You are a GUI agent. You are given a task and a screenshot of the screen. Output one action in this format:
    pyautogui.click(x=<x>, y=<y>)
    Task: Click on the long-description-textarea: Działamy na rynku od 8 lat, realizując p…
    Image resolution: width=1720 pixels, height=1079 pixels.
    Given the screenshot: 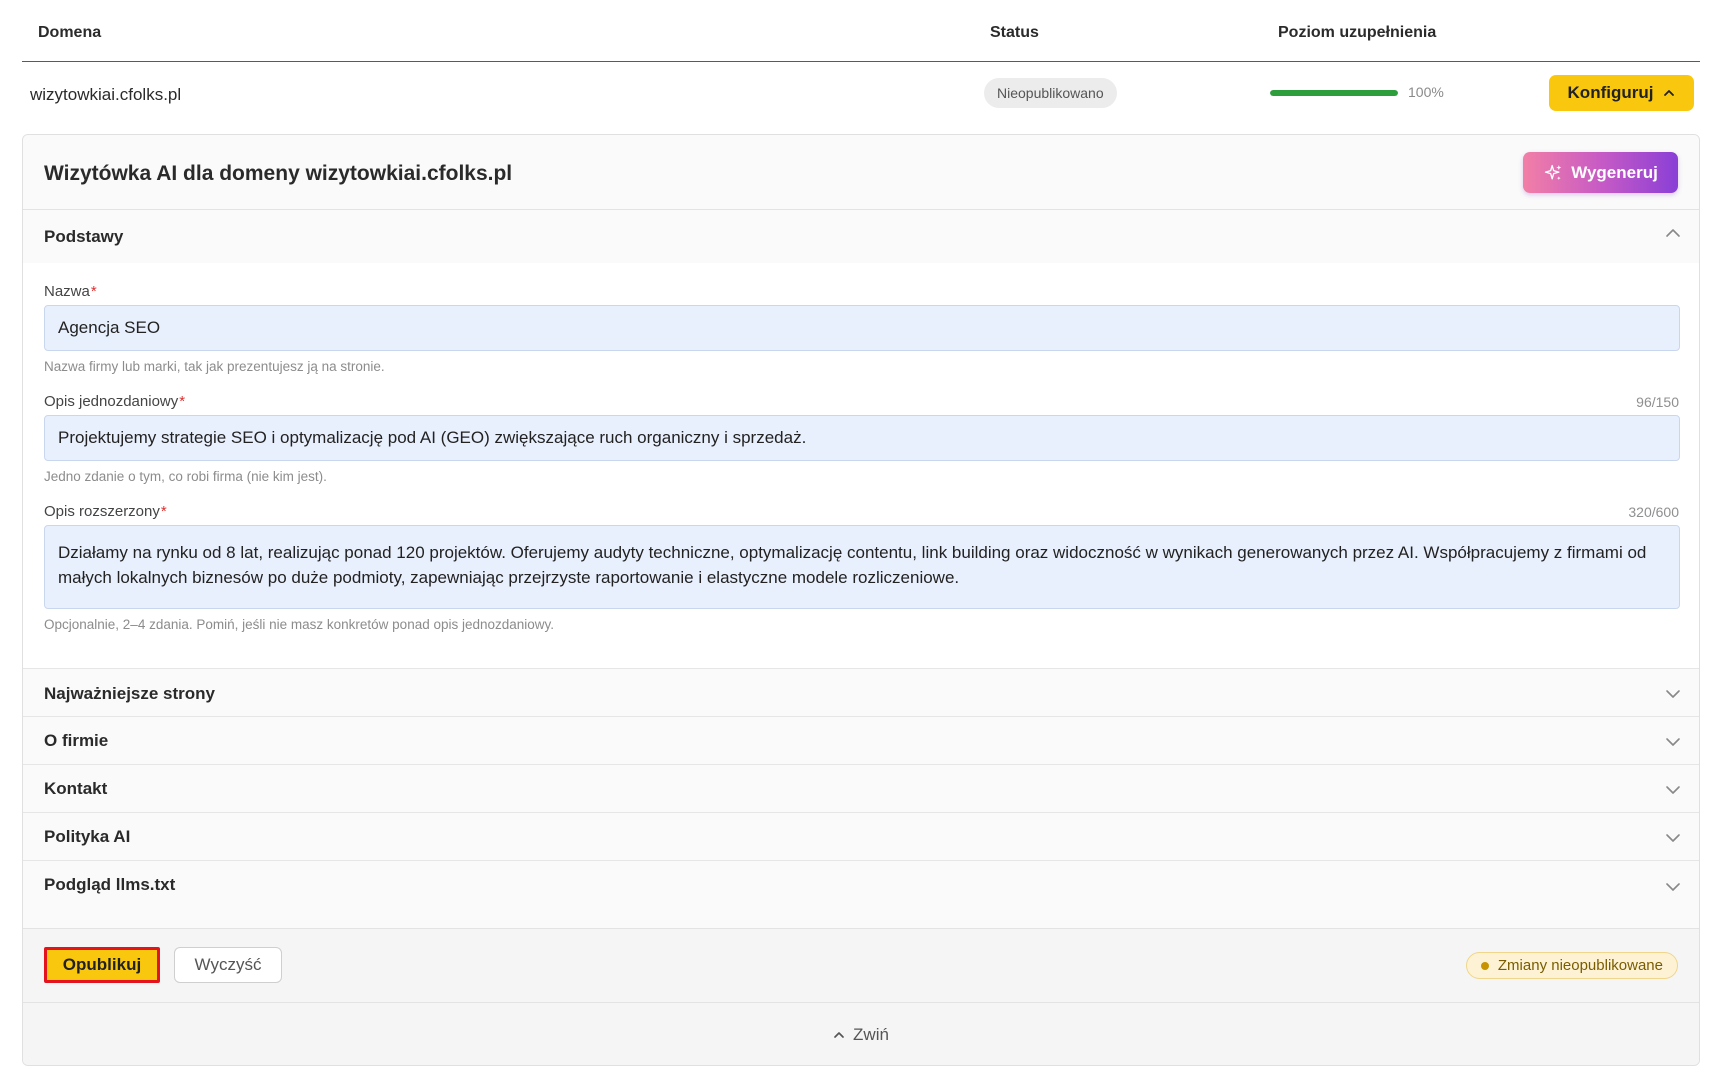 What is the action you would take?
    pyautogui.click(x=862, y=567)
    